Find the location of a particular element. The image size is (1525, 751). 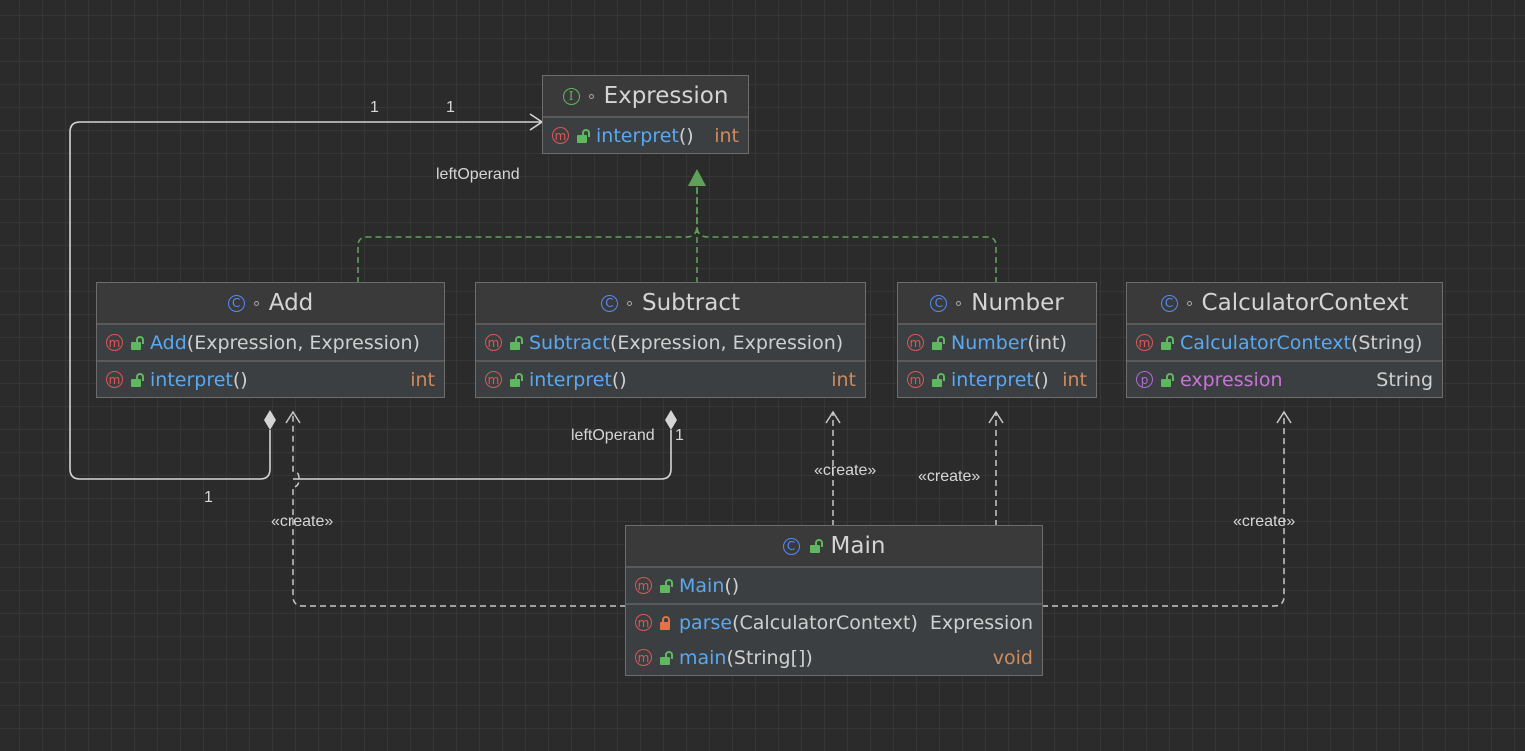

class-node-header: C Main is located at coordinates (834, 547).